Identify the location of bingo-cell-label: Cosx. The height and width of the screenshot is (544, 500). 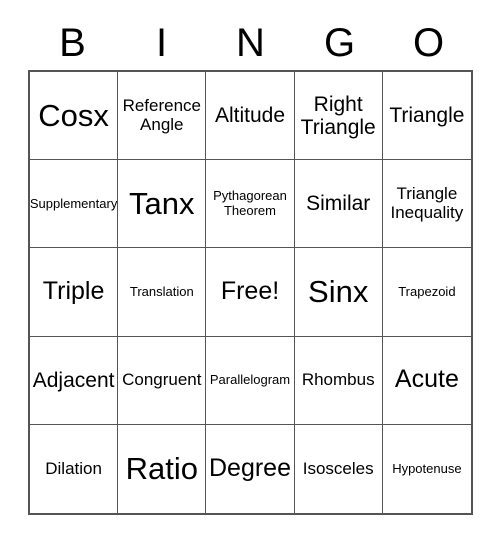
(73, 115).